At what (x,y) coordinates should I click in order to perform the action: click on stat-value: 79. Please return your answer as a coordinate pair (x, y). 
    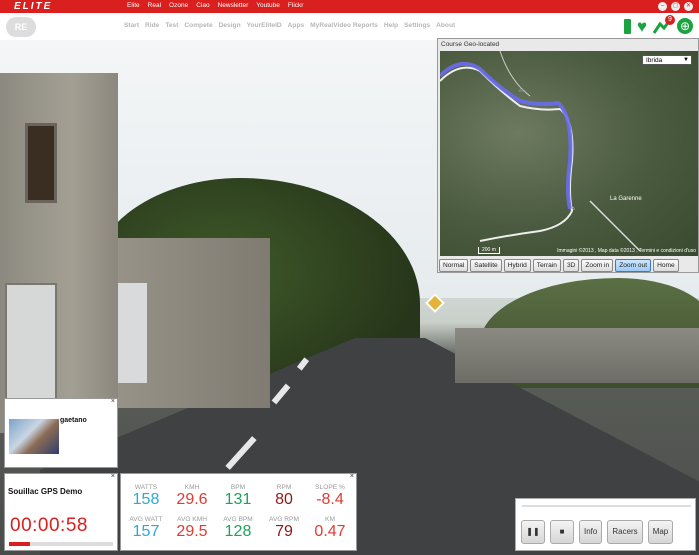
    Looking at the image, I should click on (284, 531).